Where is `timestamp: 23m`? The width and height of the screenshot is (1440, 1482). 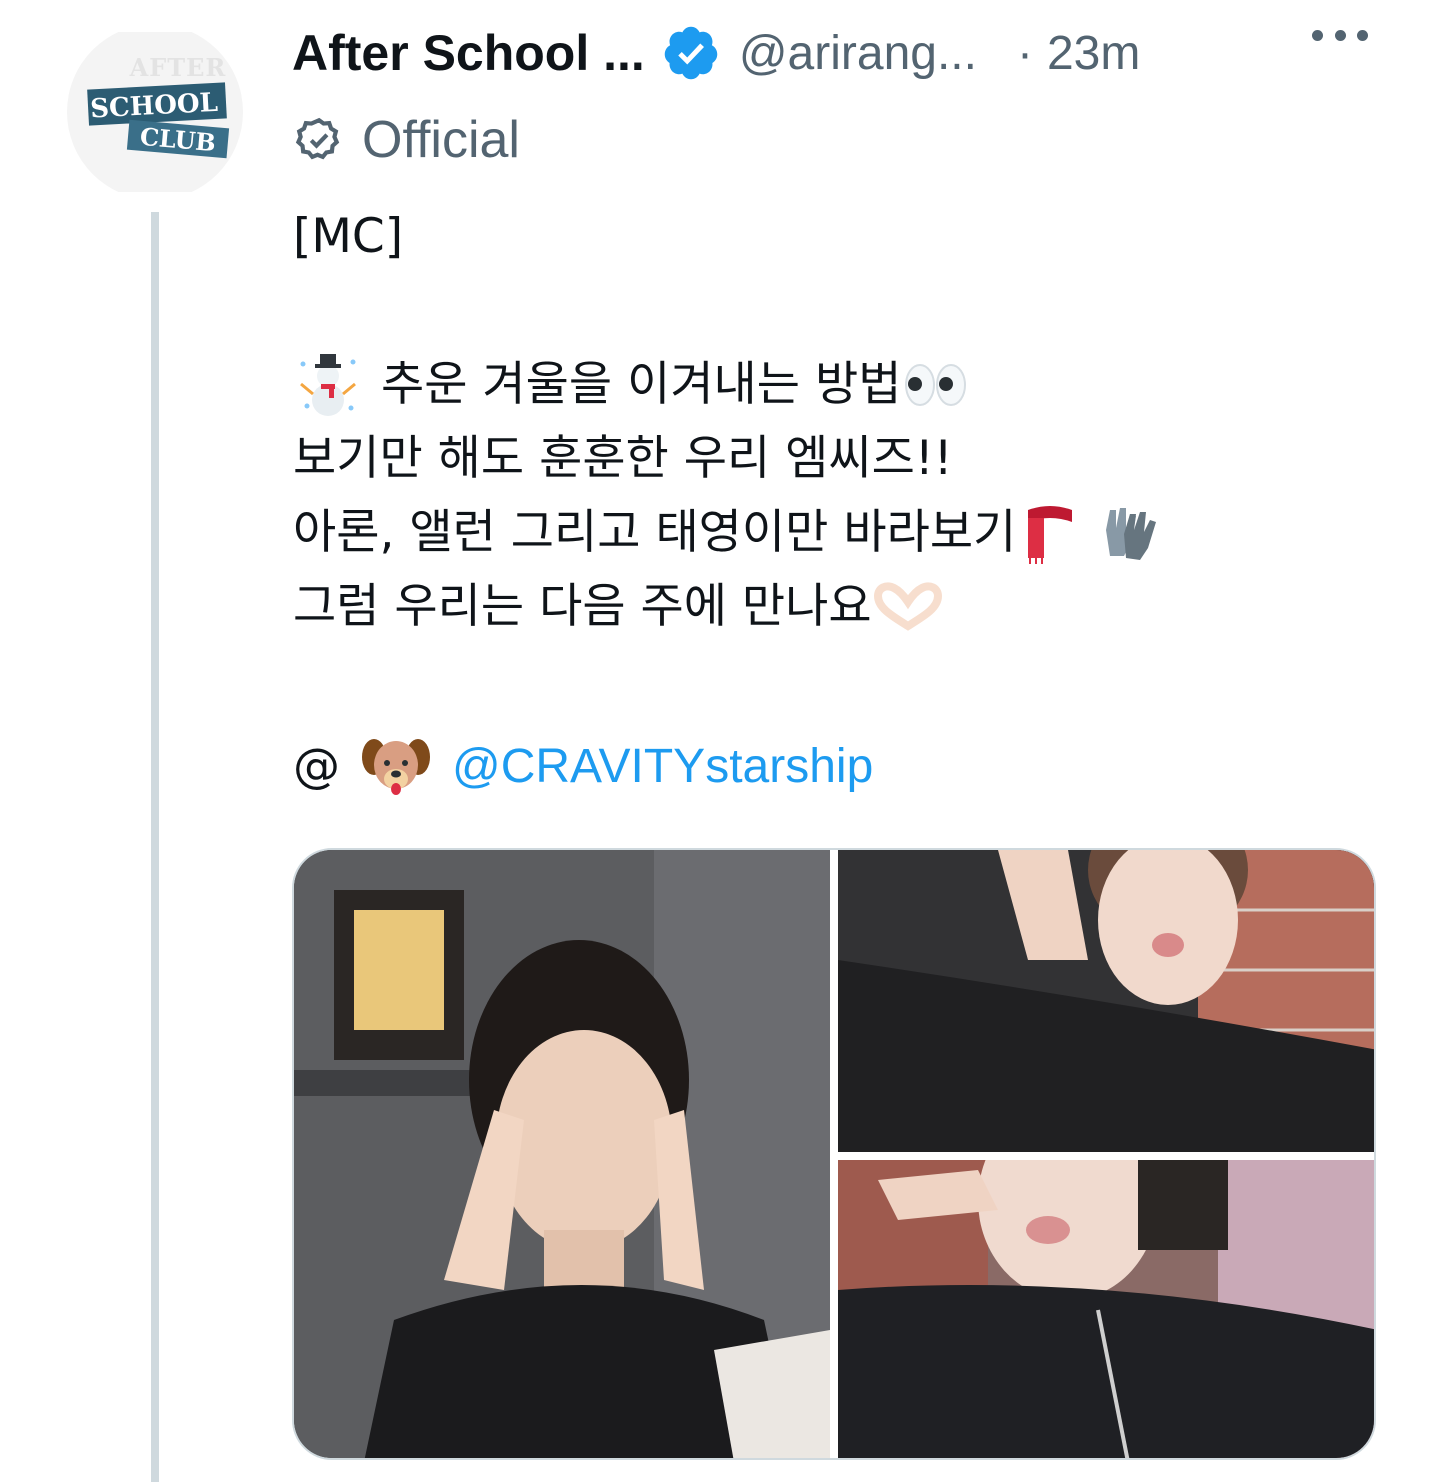
timestamp: 23m is located at coordinates (1093, 53).